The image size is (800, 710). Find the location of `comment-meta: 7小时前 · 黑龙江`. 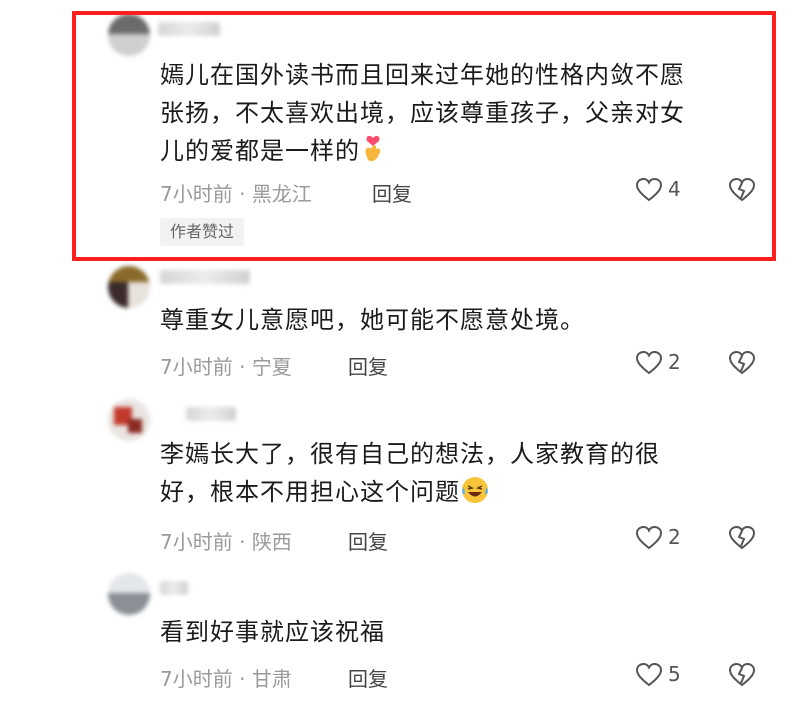

comment-meta: 7小时前 · 黑龙江 is located at coordinates (236, 192).